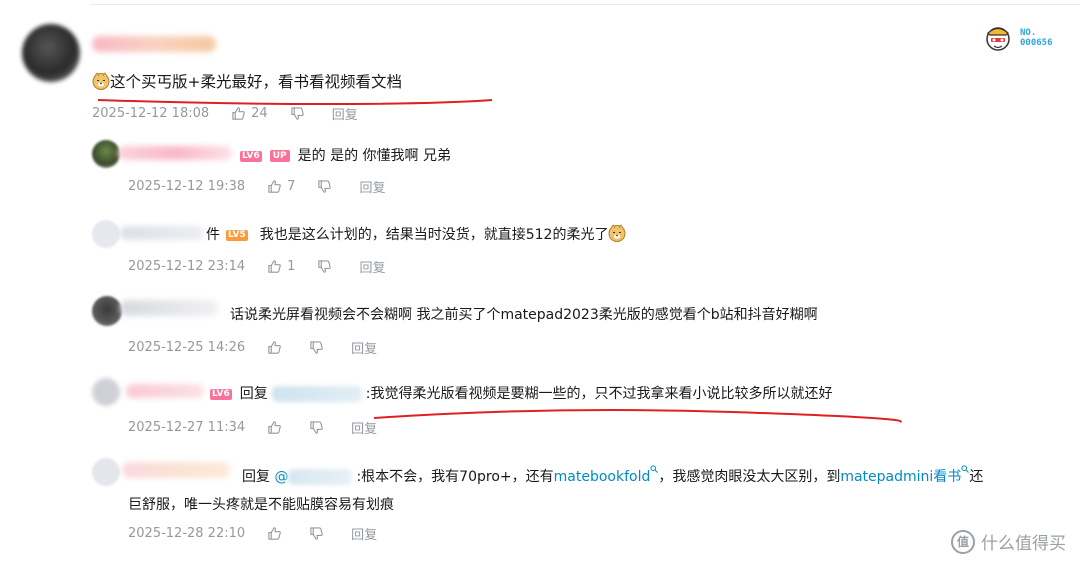 The height and width of the screenshot is (564, 1080). Describe the element at coordinates (261, 505) in the screenshot. I see `reply5-body-line2: 巨舒服，唯一头疼就是不能贴膜容易有划痕` at that location.